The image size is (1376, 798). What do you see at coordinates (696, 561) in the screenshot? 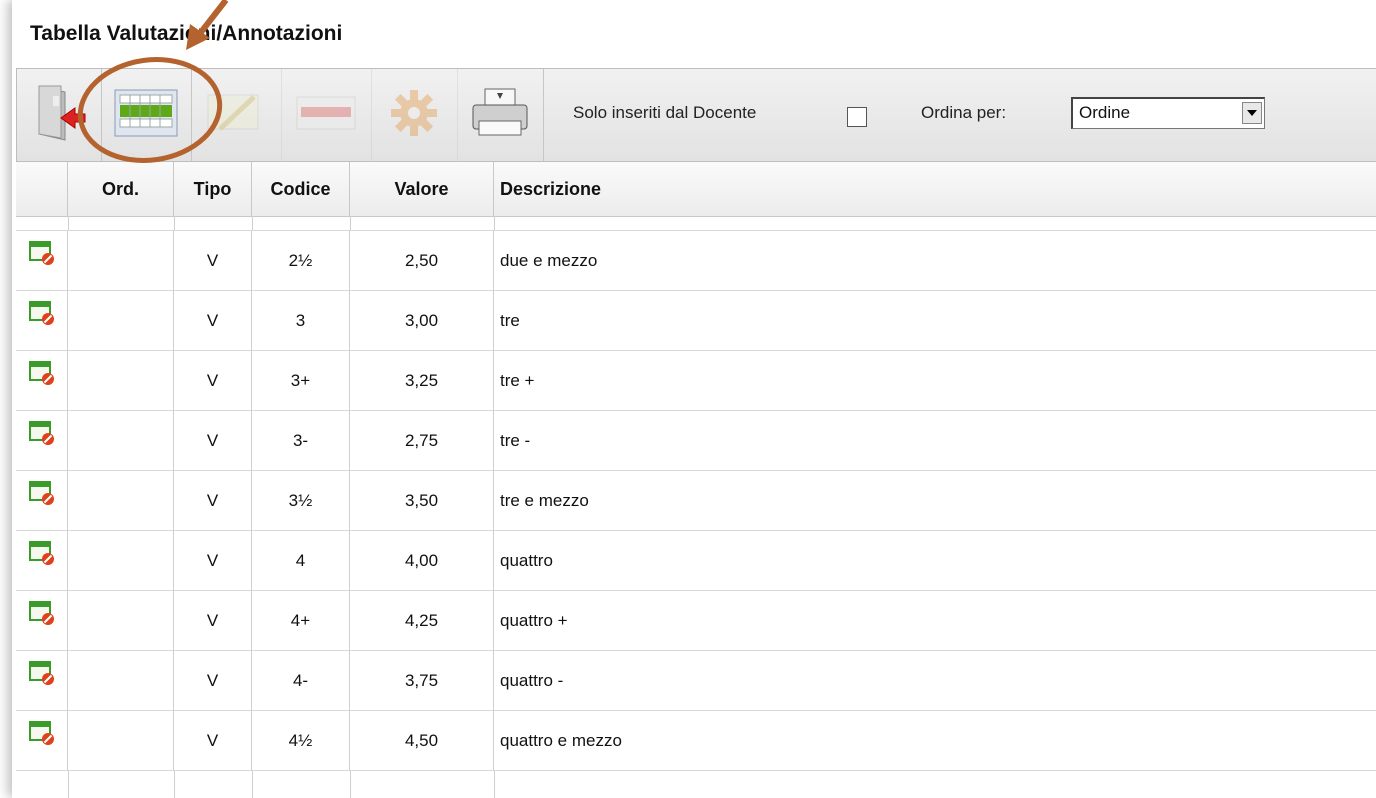
I see `table-row: V 4 4,00 quattro` at bounding box center [696, 561].